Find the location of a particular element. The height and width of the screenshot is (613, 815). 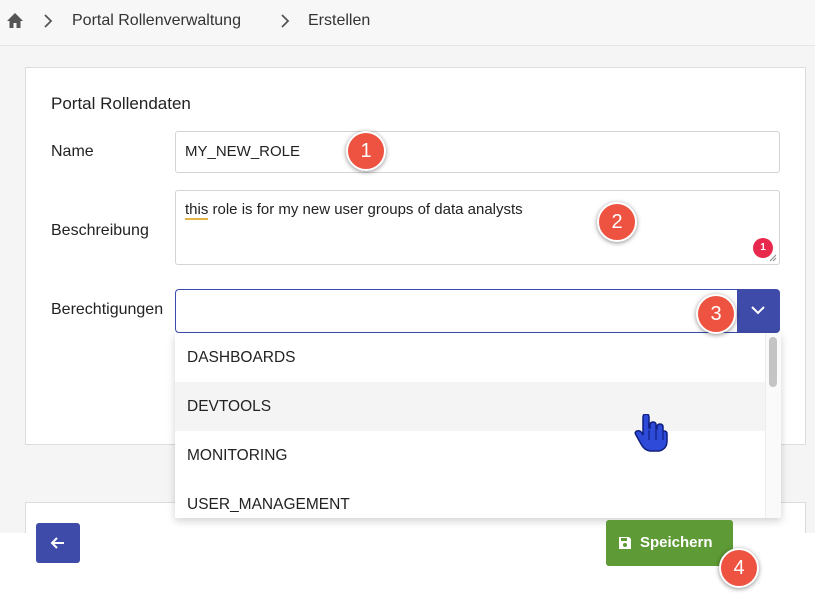

permissions-label: Berechtigungen is located at coordinates (107, 309).